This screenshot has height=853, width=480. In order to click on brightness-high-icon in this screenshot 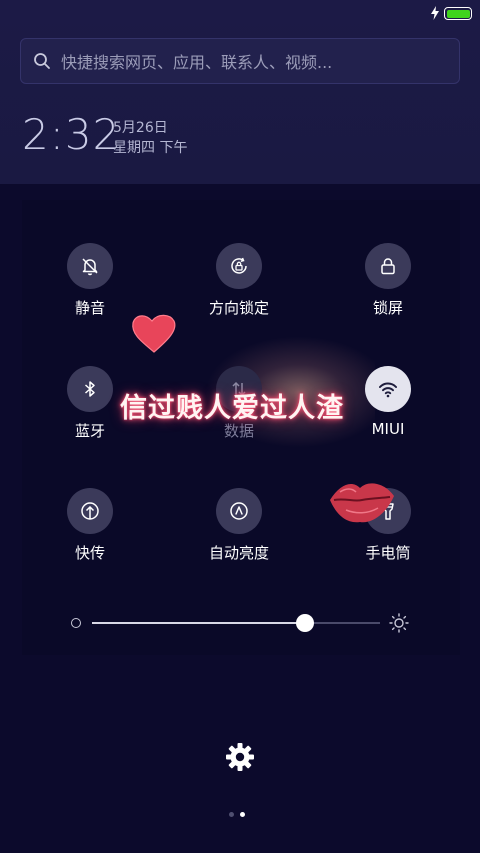, I will do `click(399, 623)`.